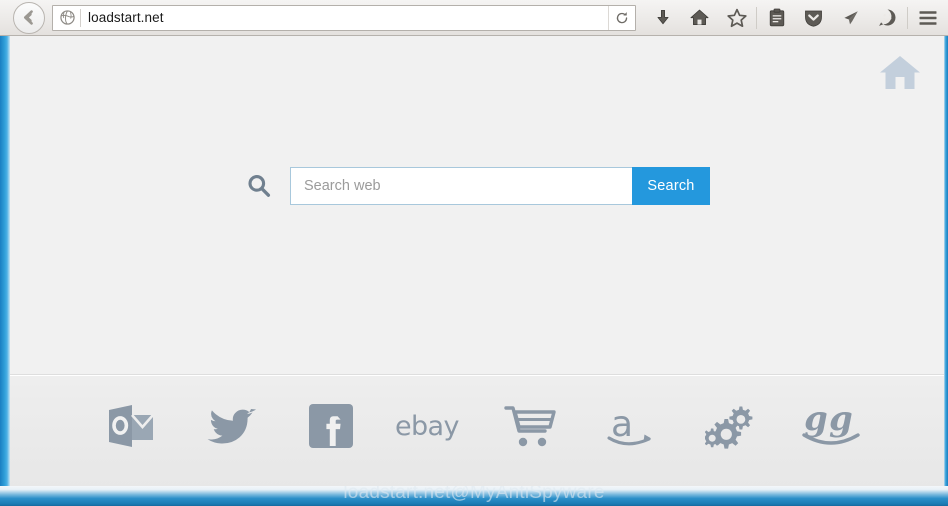 The width and height of the screenshot is (948, 506). I want to click on twitter-bird-icon, so click(231, 426).